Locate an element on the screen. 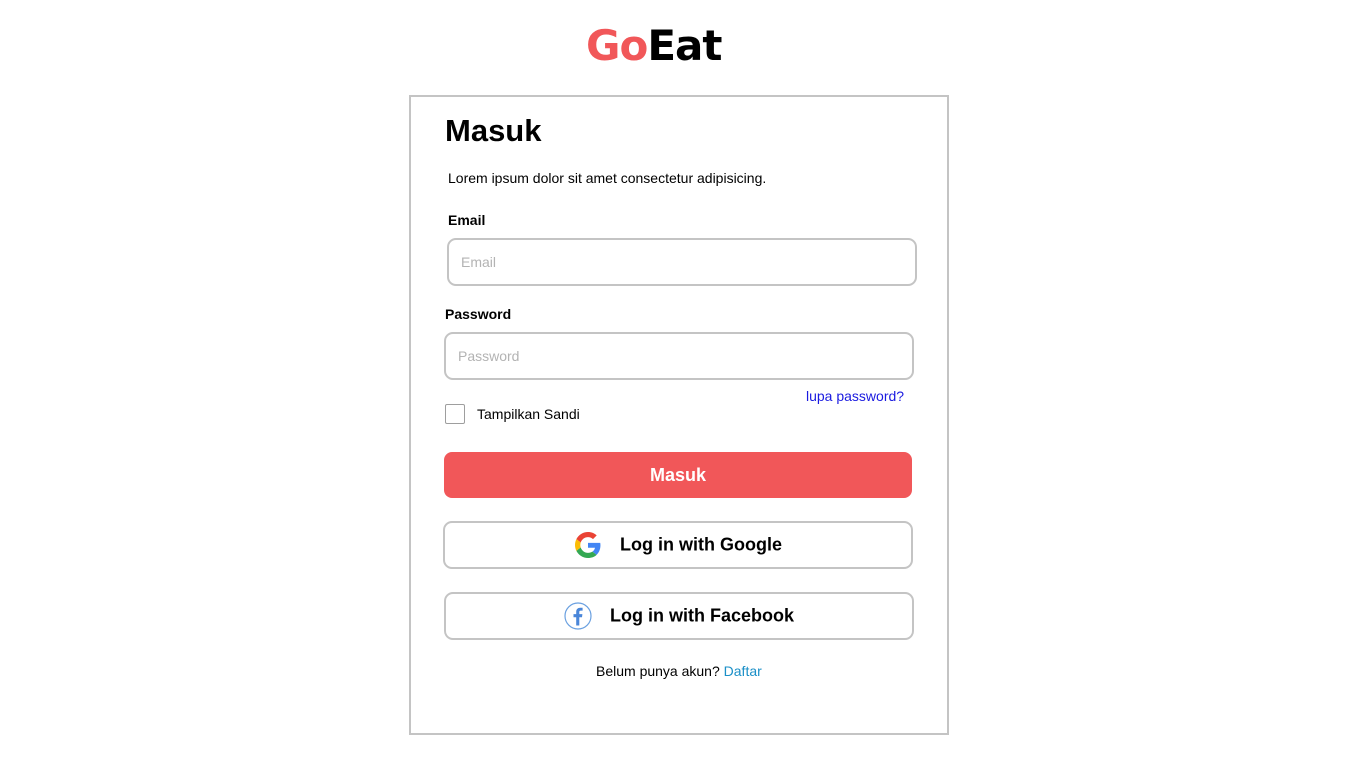  facebook-icon is located at coordinates (578, 616).